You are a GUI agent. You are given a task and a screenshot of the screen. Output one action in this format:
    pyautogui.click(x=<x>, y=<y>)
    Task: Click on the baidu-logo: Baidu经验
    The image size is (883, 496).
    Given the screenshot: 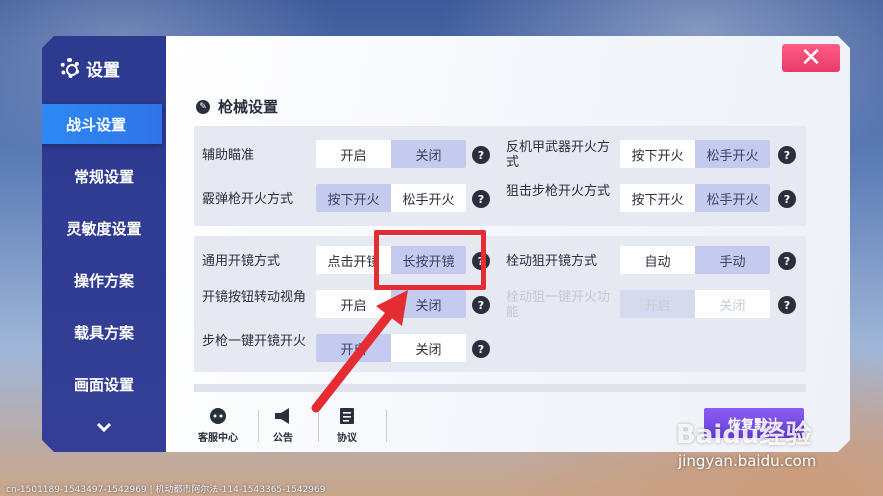 What is the action you would take?
    pyautogui.click(x=744, y=435)
    